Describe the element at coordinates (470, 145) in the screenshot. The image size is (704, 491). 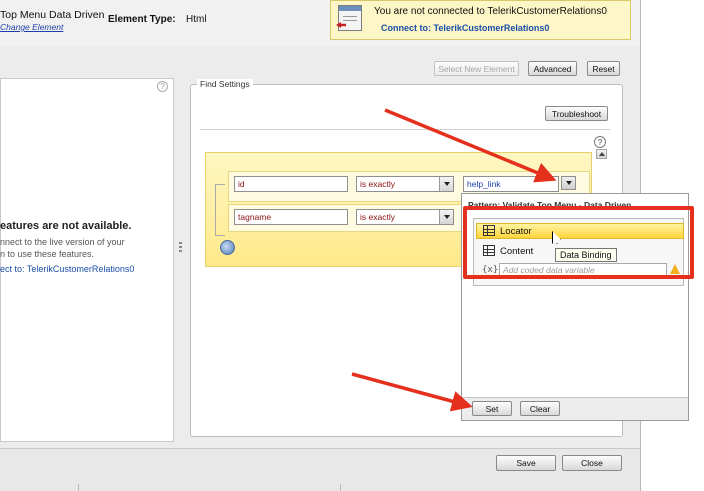
I see `arrow-to-dropdown` at that location.